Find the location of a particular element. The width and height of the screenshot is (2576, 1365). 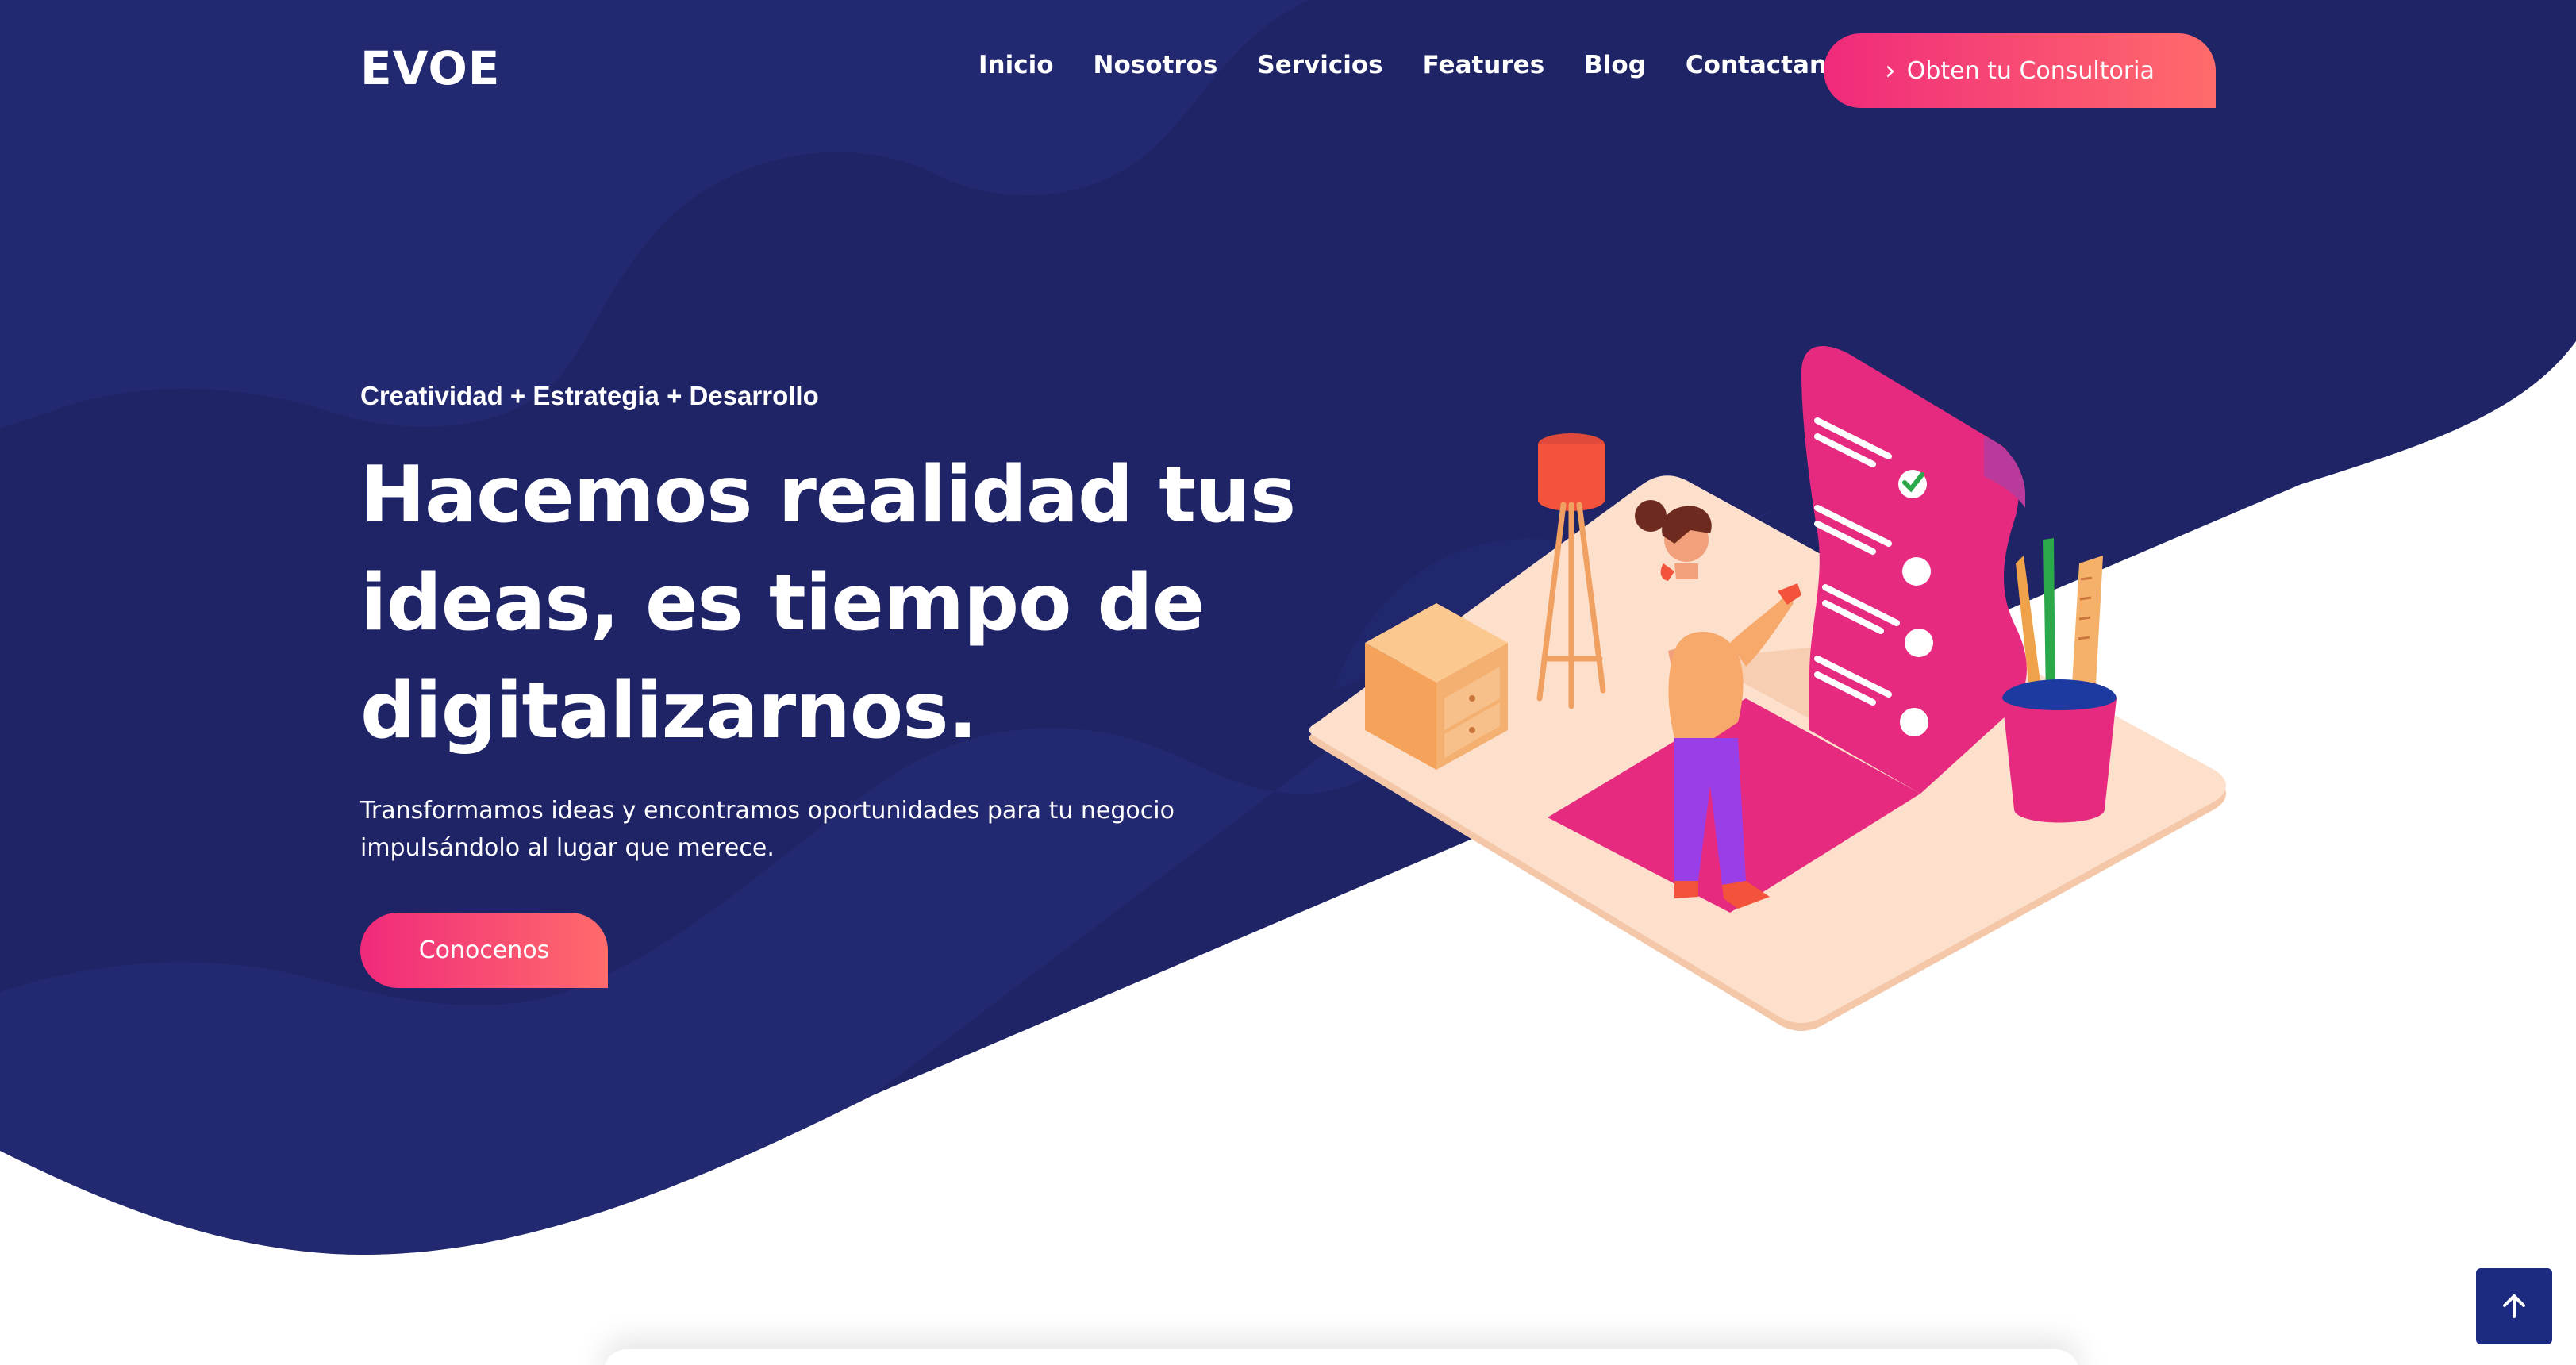

nav-link-servicios: Servicios is located at coordinates (1319, 65).